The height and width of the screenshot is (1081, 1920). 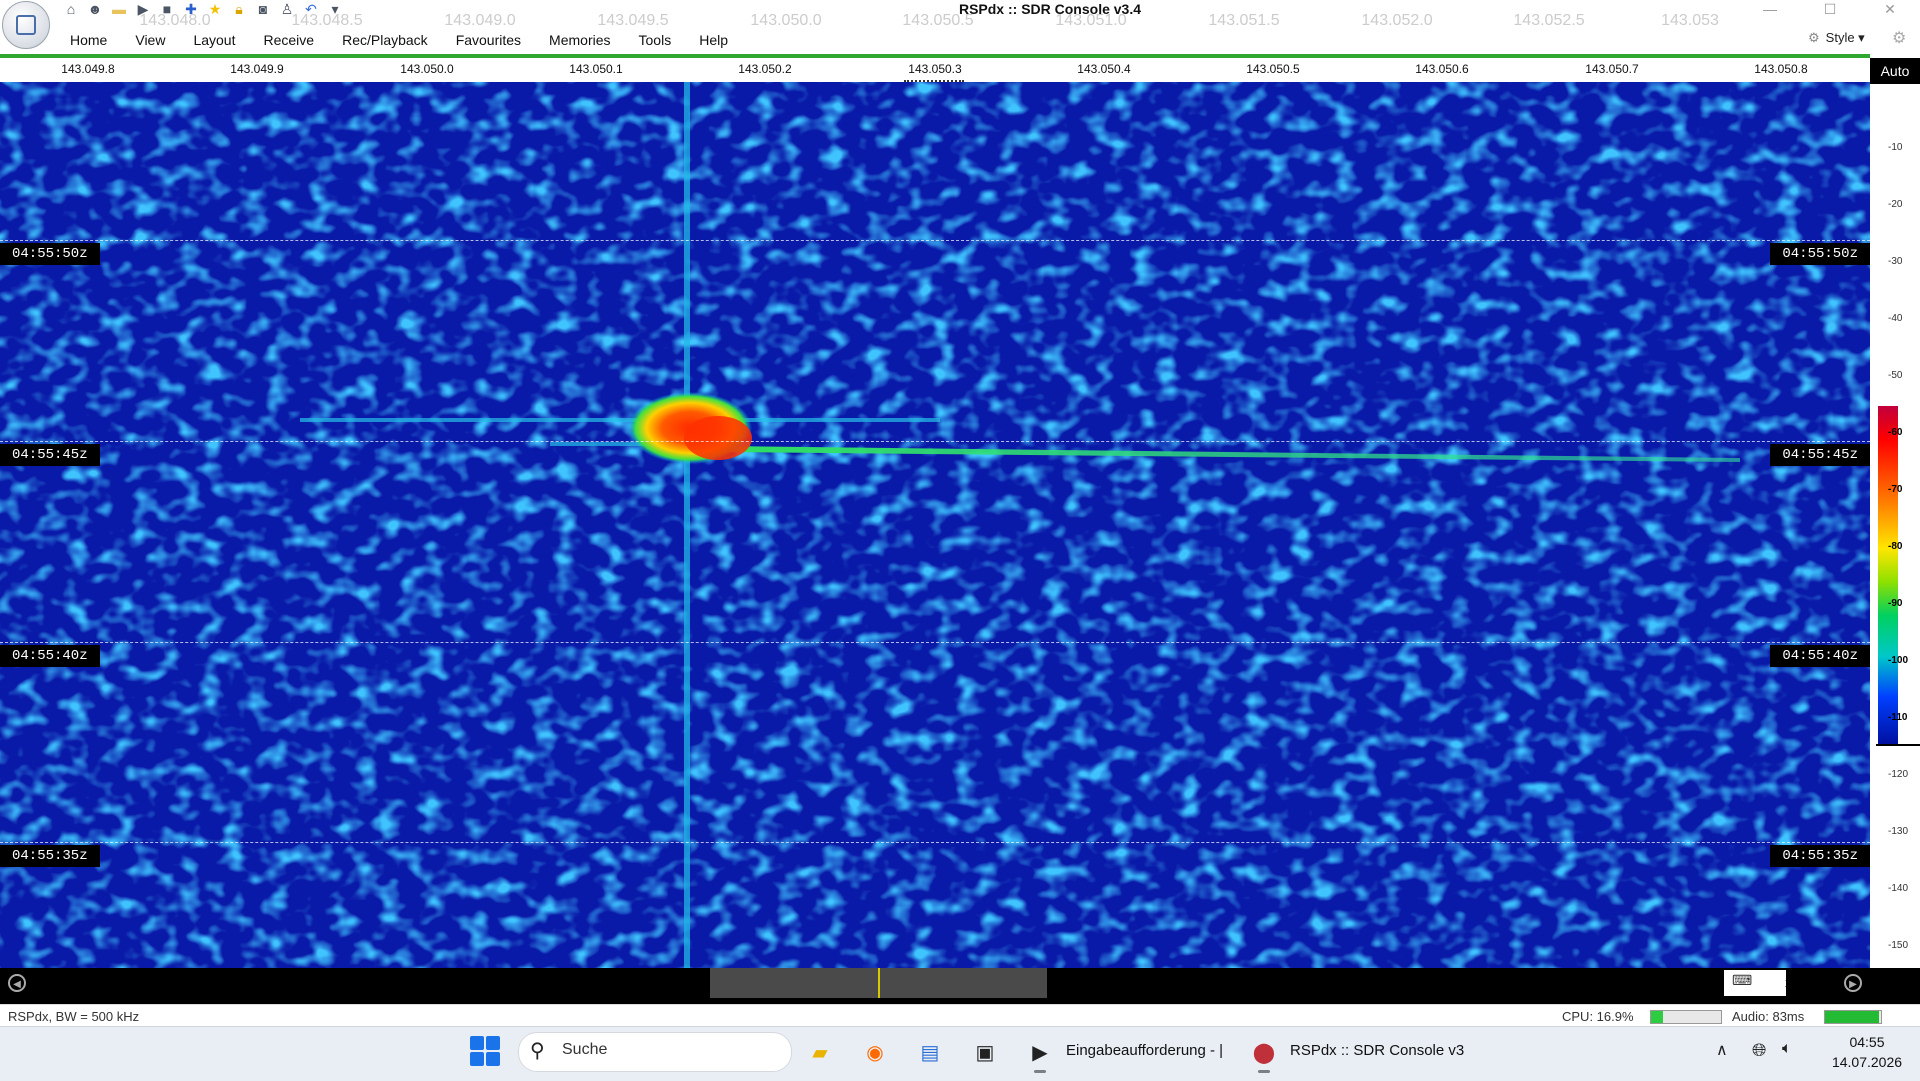 What do you see at coordinates (1657, 1017) in the screenshot?
I see `cpu-meter-fill` at bounding box center [1657, 1017].